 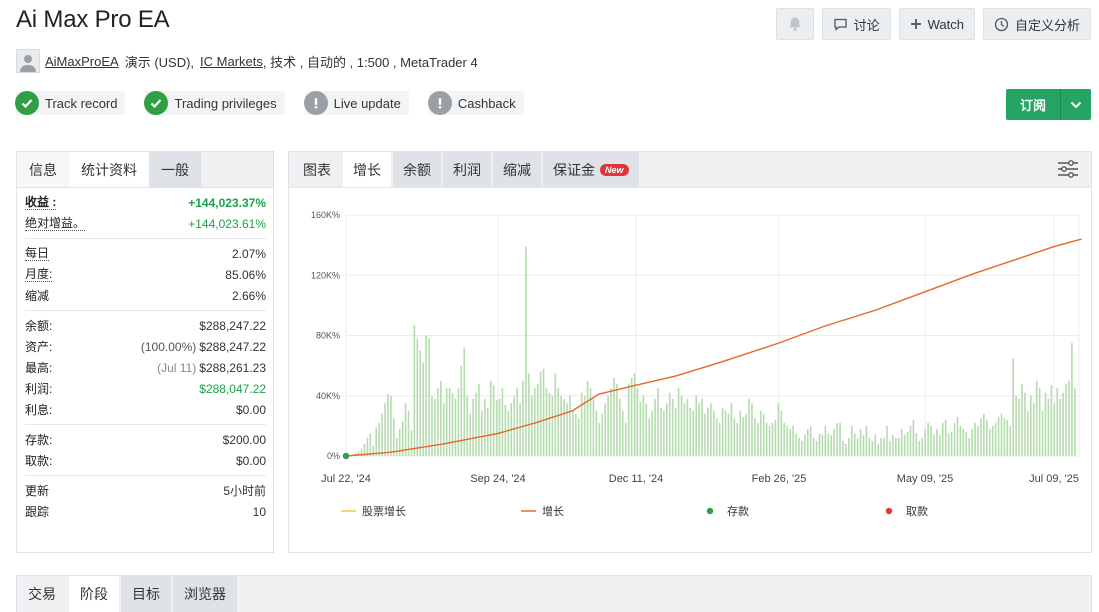 What do you see at coordinates (227, 223) in the screenshot?
I see `stat-value: +144,023.61%` at bounding box center [227, 223].